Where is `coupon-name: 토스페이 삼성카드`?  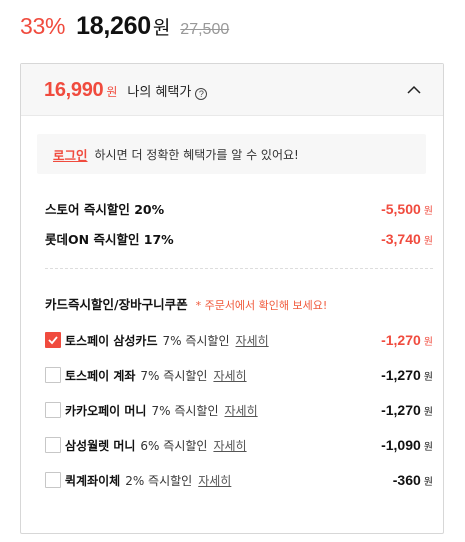
coupon-name: 토스페이 삼성카드 is located at coordinates (111, 340).